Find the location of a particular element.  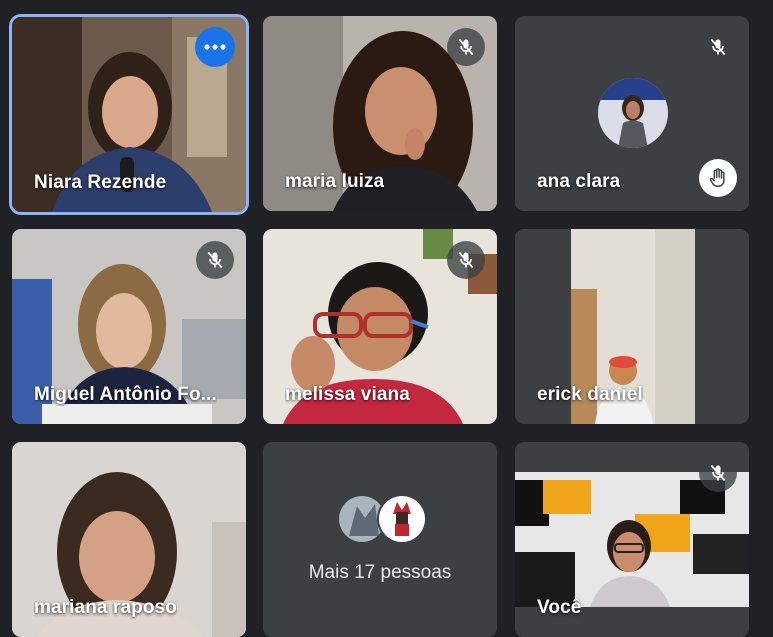

raised-hand-indicator is located at coordinates (718, 178).